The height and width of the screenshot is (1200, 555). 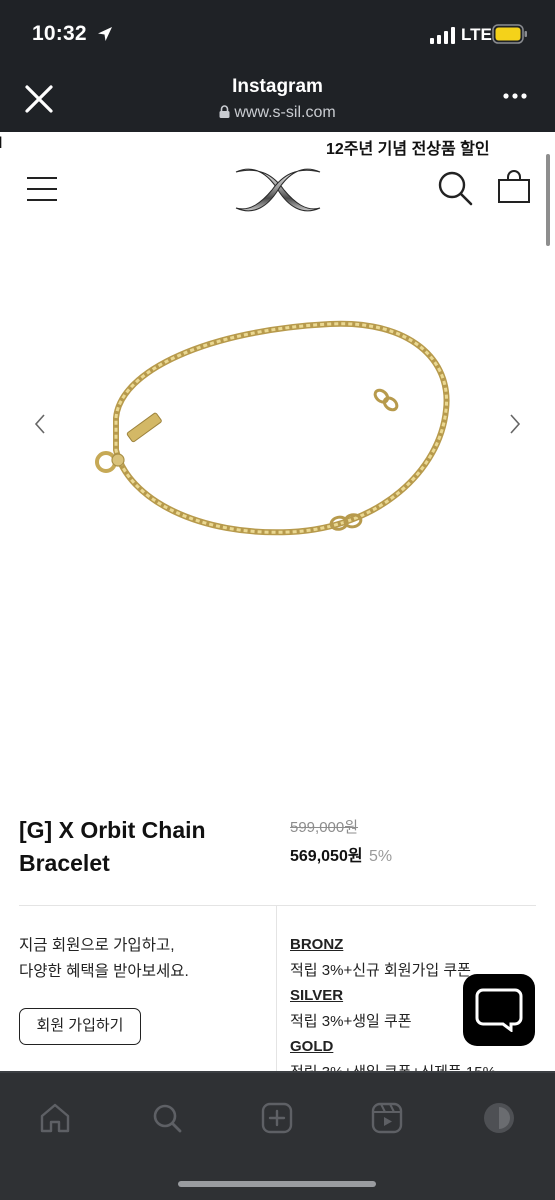 I want to click on original-price: 599,000원, so click(x=324, y=827).